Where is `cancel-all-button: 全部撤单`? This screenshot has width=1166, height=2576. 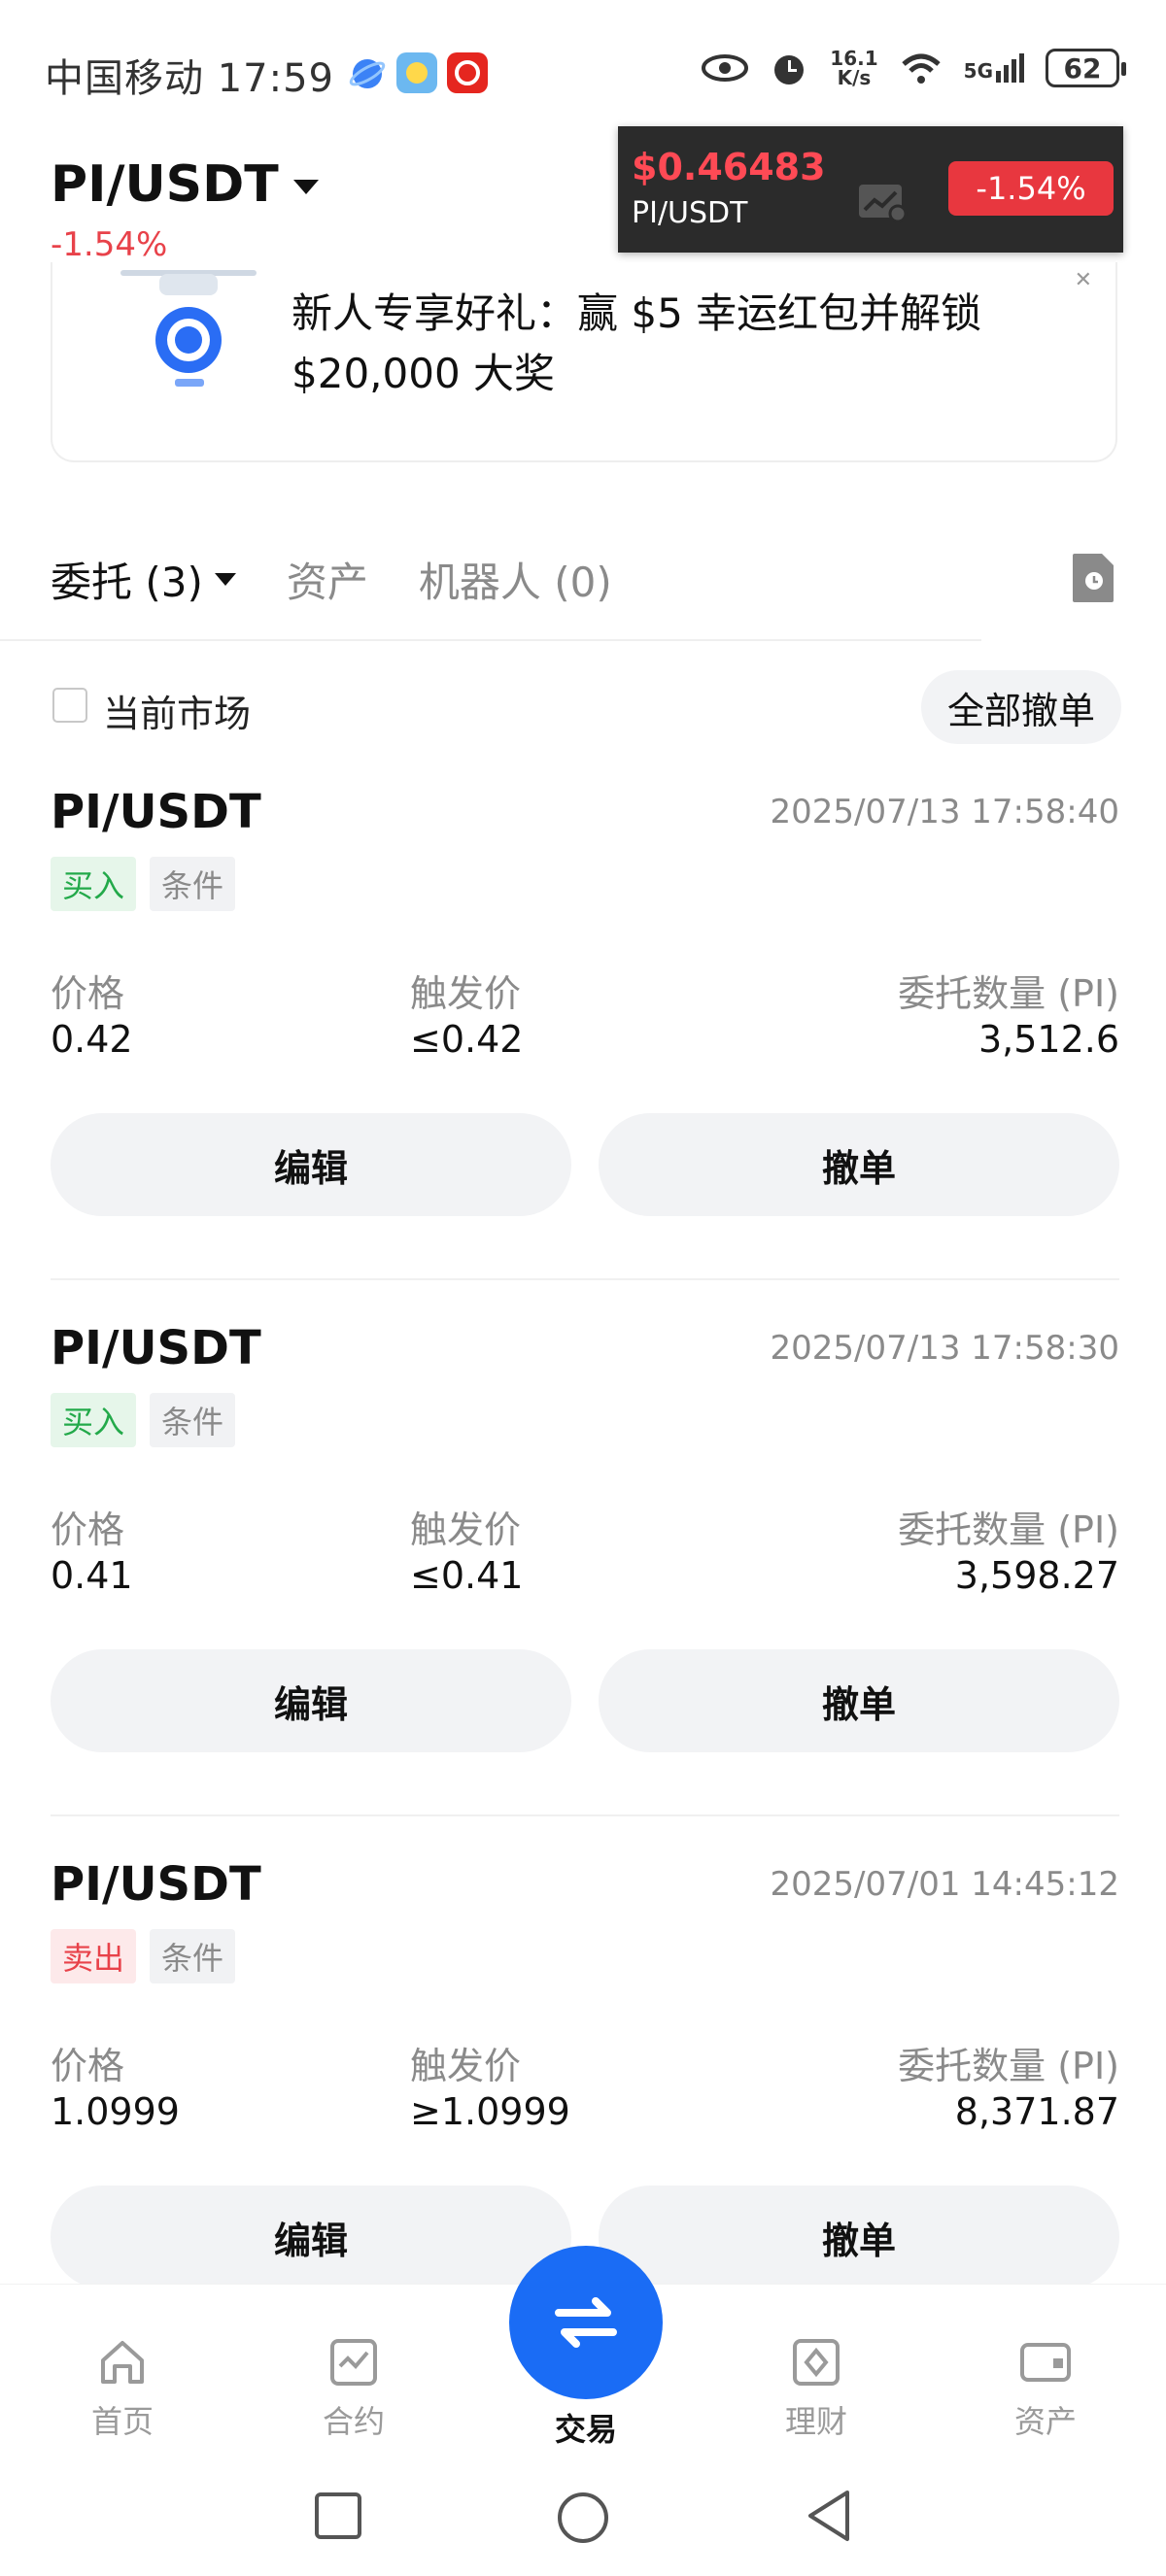
cancel-all-button: 全部撤单 is located at coordinates (1021, 707).